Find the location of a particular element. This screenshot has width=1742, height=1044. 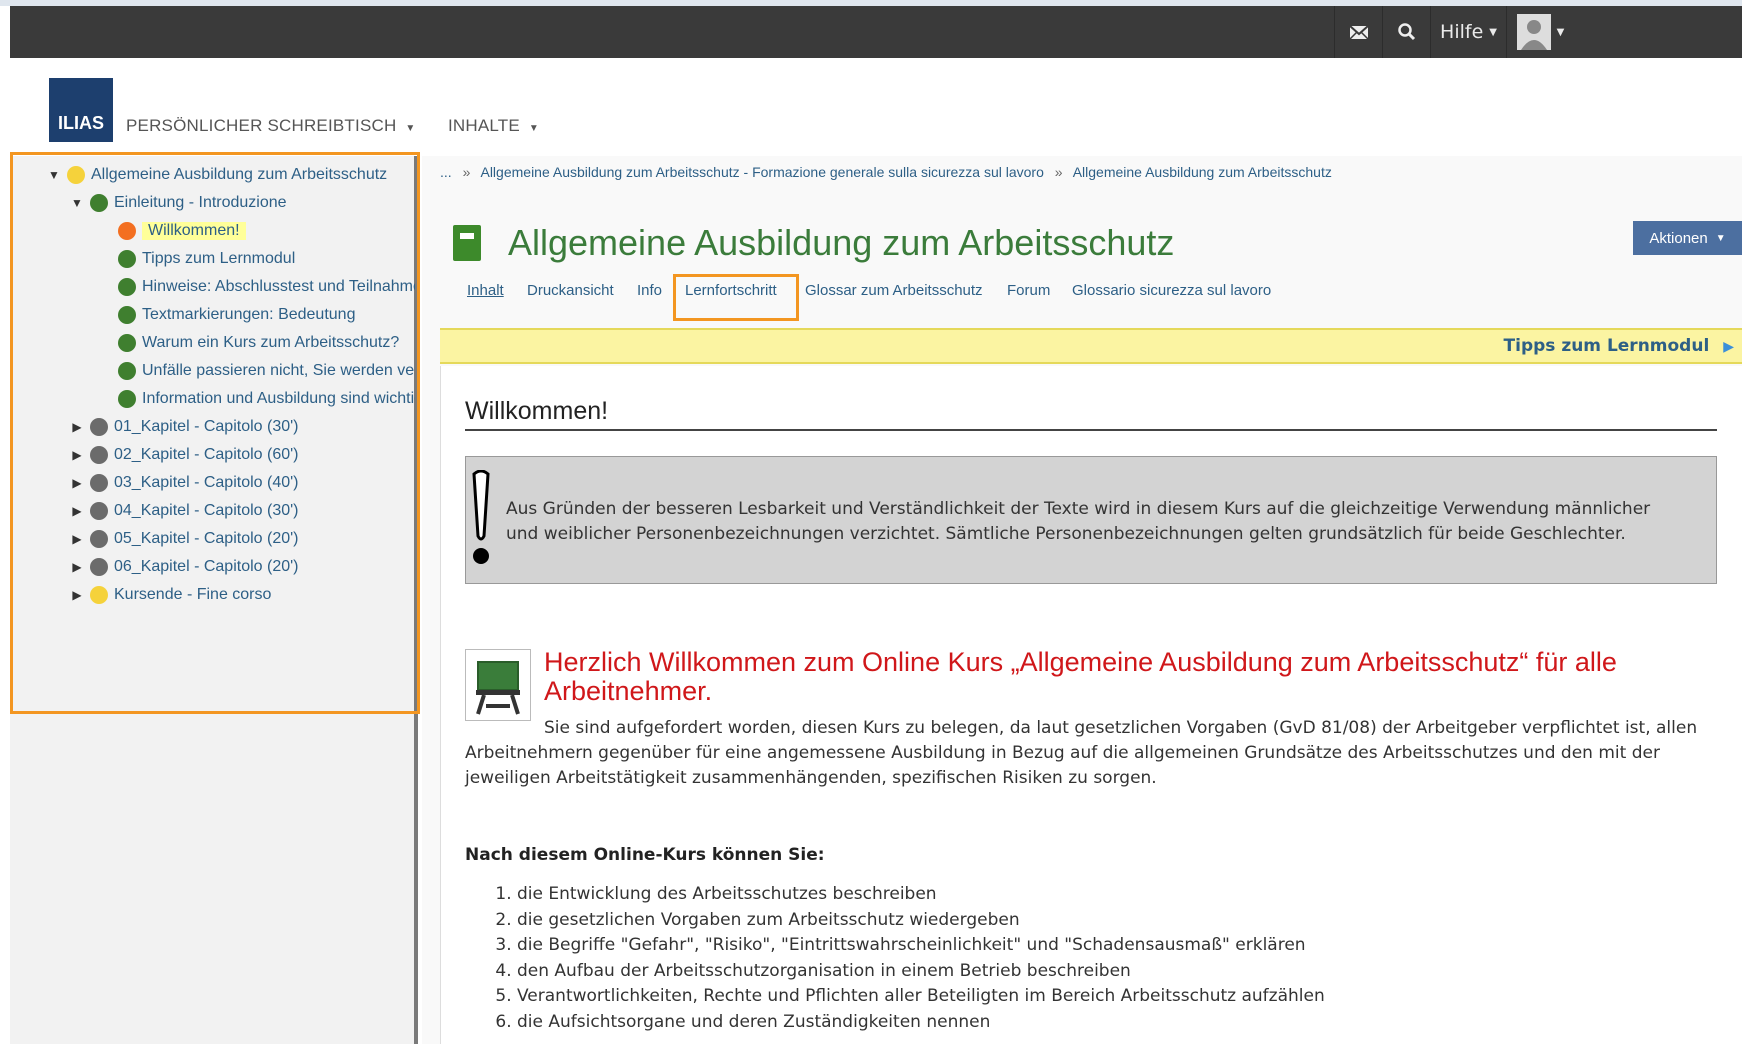

help-menu: Hilfe ▼ is located at coordinates (1468, 32).